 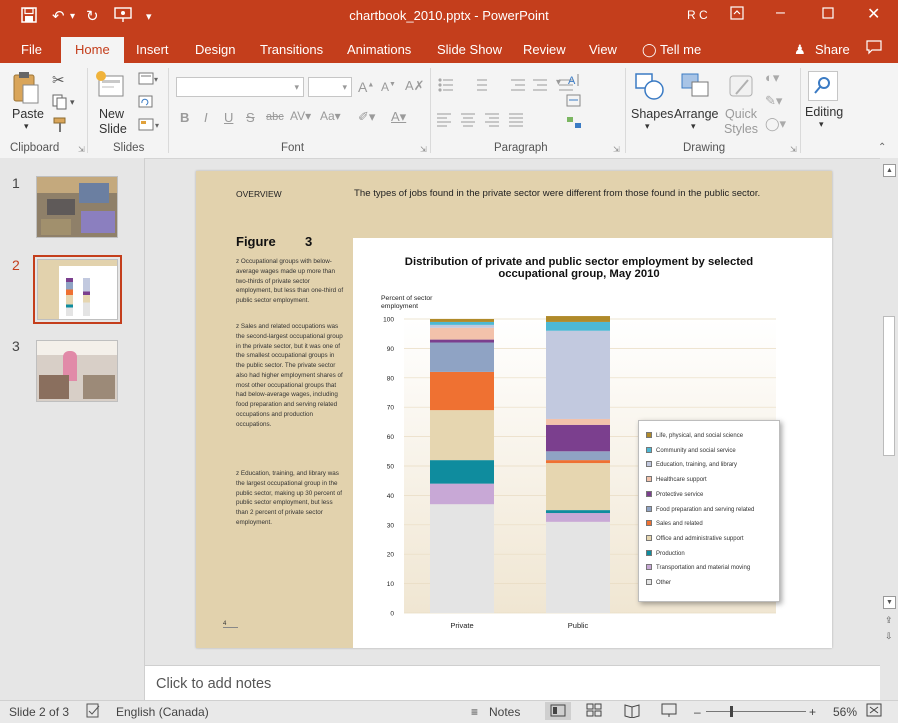 I want to click on previous-slide-icon: ⇪, so click(x=889, y=620).